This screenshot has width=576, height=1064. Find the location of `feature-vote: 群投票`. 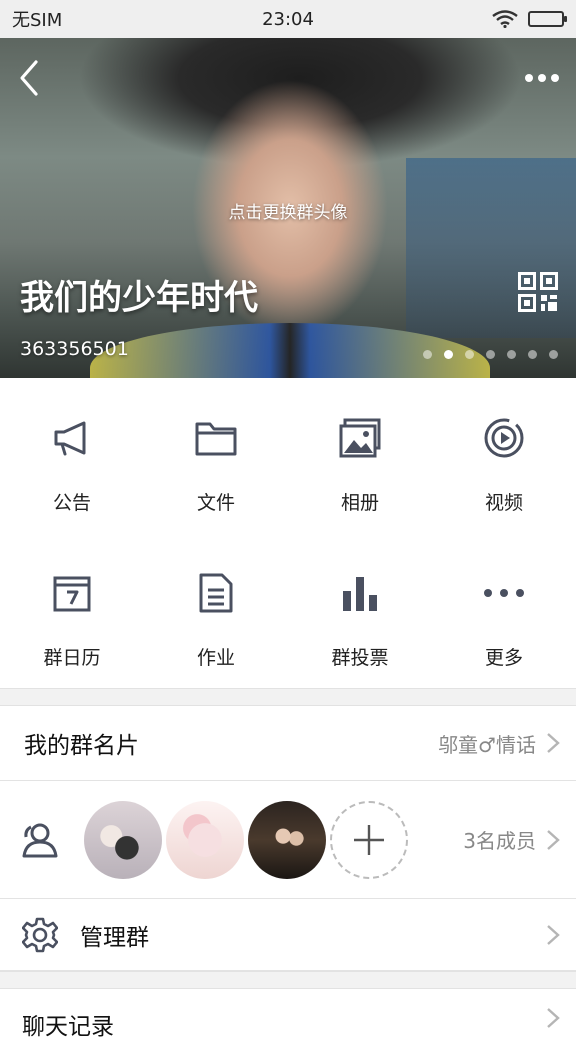

feature-vote: 群投票 is located at coordinates (360, 610).